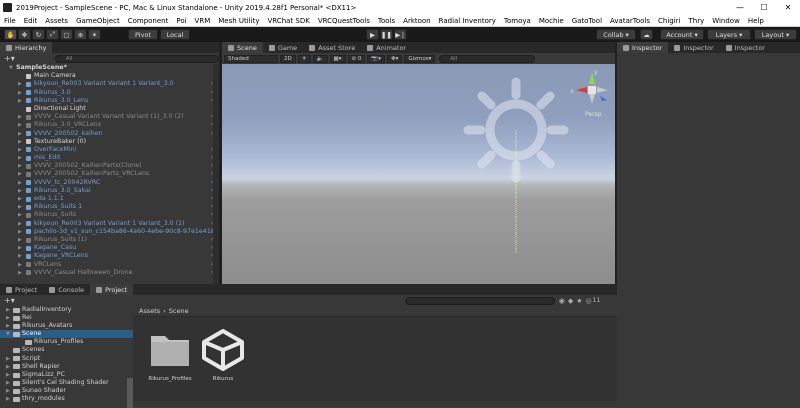 The image size is (800, 408). I want to click on menu-item-radial-inventory: Radial Inventory, so click(467, 21).